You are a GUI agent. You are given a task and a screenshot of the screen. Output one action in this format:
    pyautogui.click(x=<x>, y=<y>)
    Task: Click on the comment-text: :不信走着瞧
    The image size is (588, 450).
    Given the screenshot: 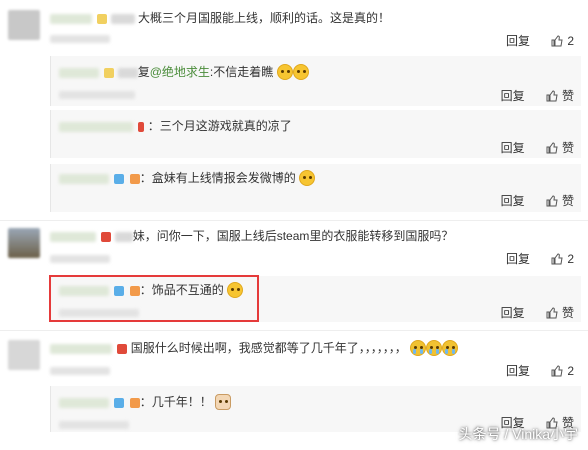 What is the action you would take?
    pyautogui.click(x=241, y=72)
    